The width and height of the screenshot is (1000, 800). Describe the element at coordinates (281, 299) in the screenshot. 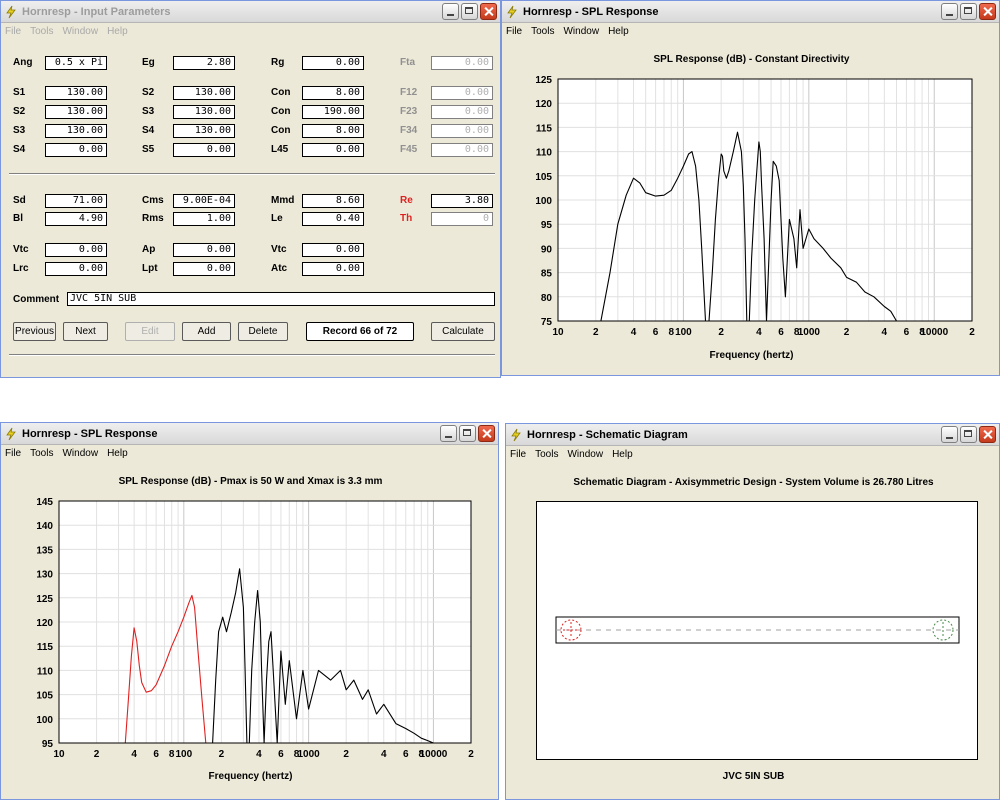

I see `comment-field: JVC 5IN SUB` at that location.